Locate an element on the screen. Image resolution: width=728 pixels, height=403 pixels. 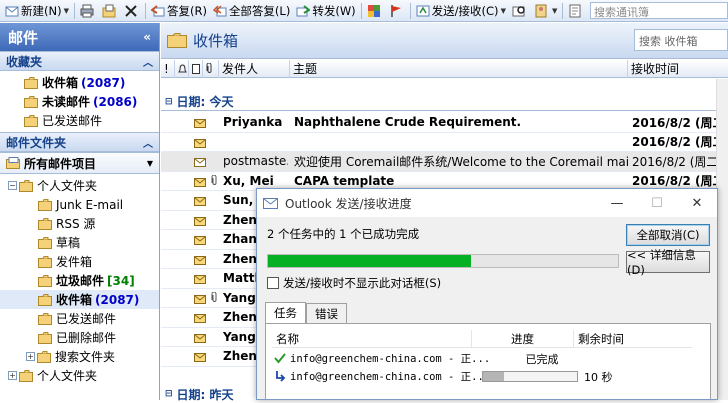
address-book-button: ▼ is located at coordinates (545, 11).